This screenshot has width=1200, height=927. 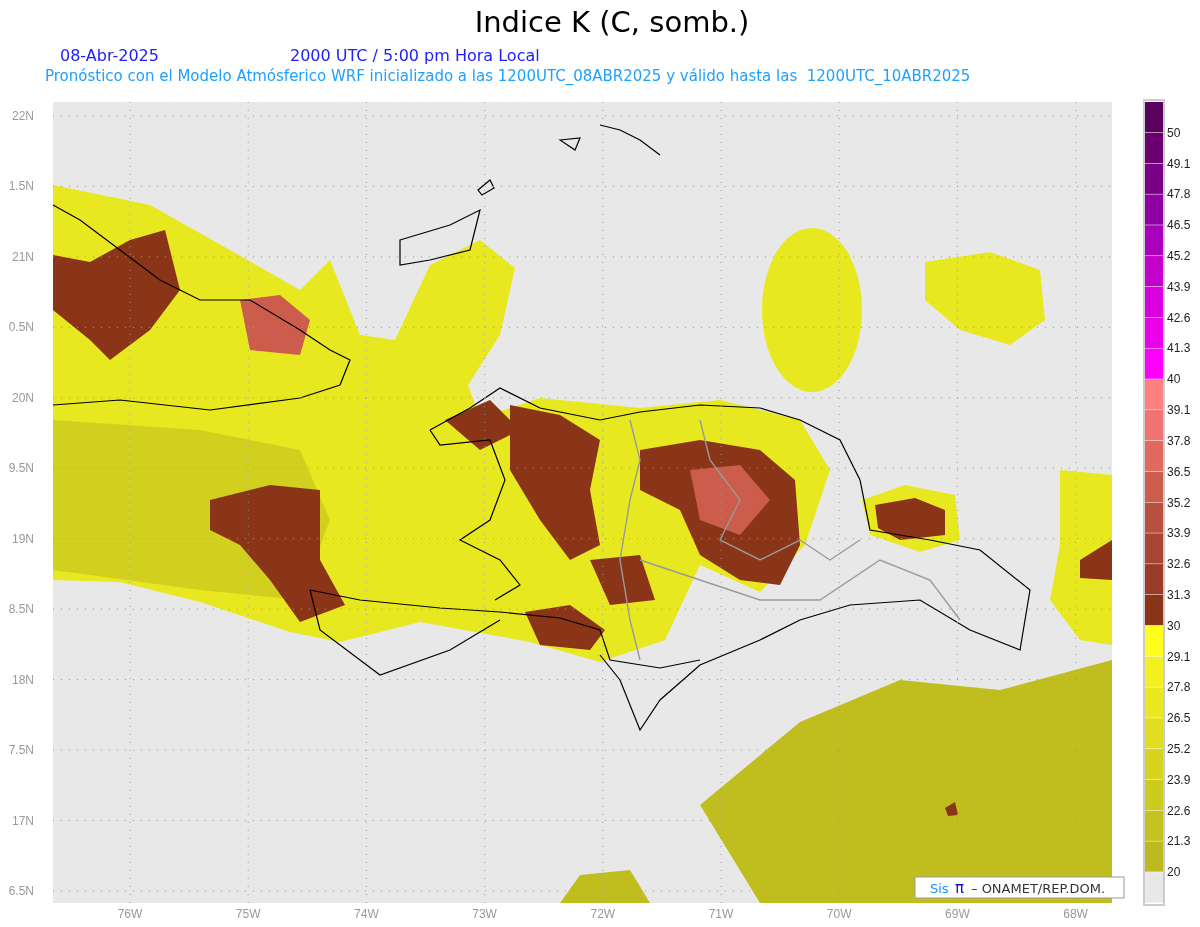 What do you see at coordinates (109, 55) in the screenshot?
I see `date-label: 08-Abr-2025` at bounding box center [109, 55].